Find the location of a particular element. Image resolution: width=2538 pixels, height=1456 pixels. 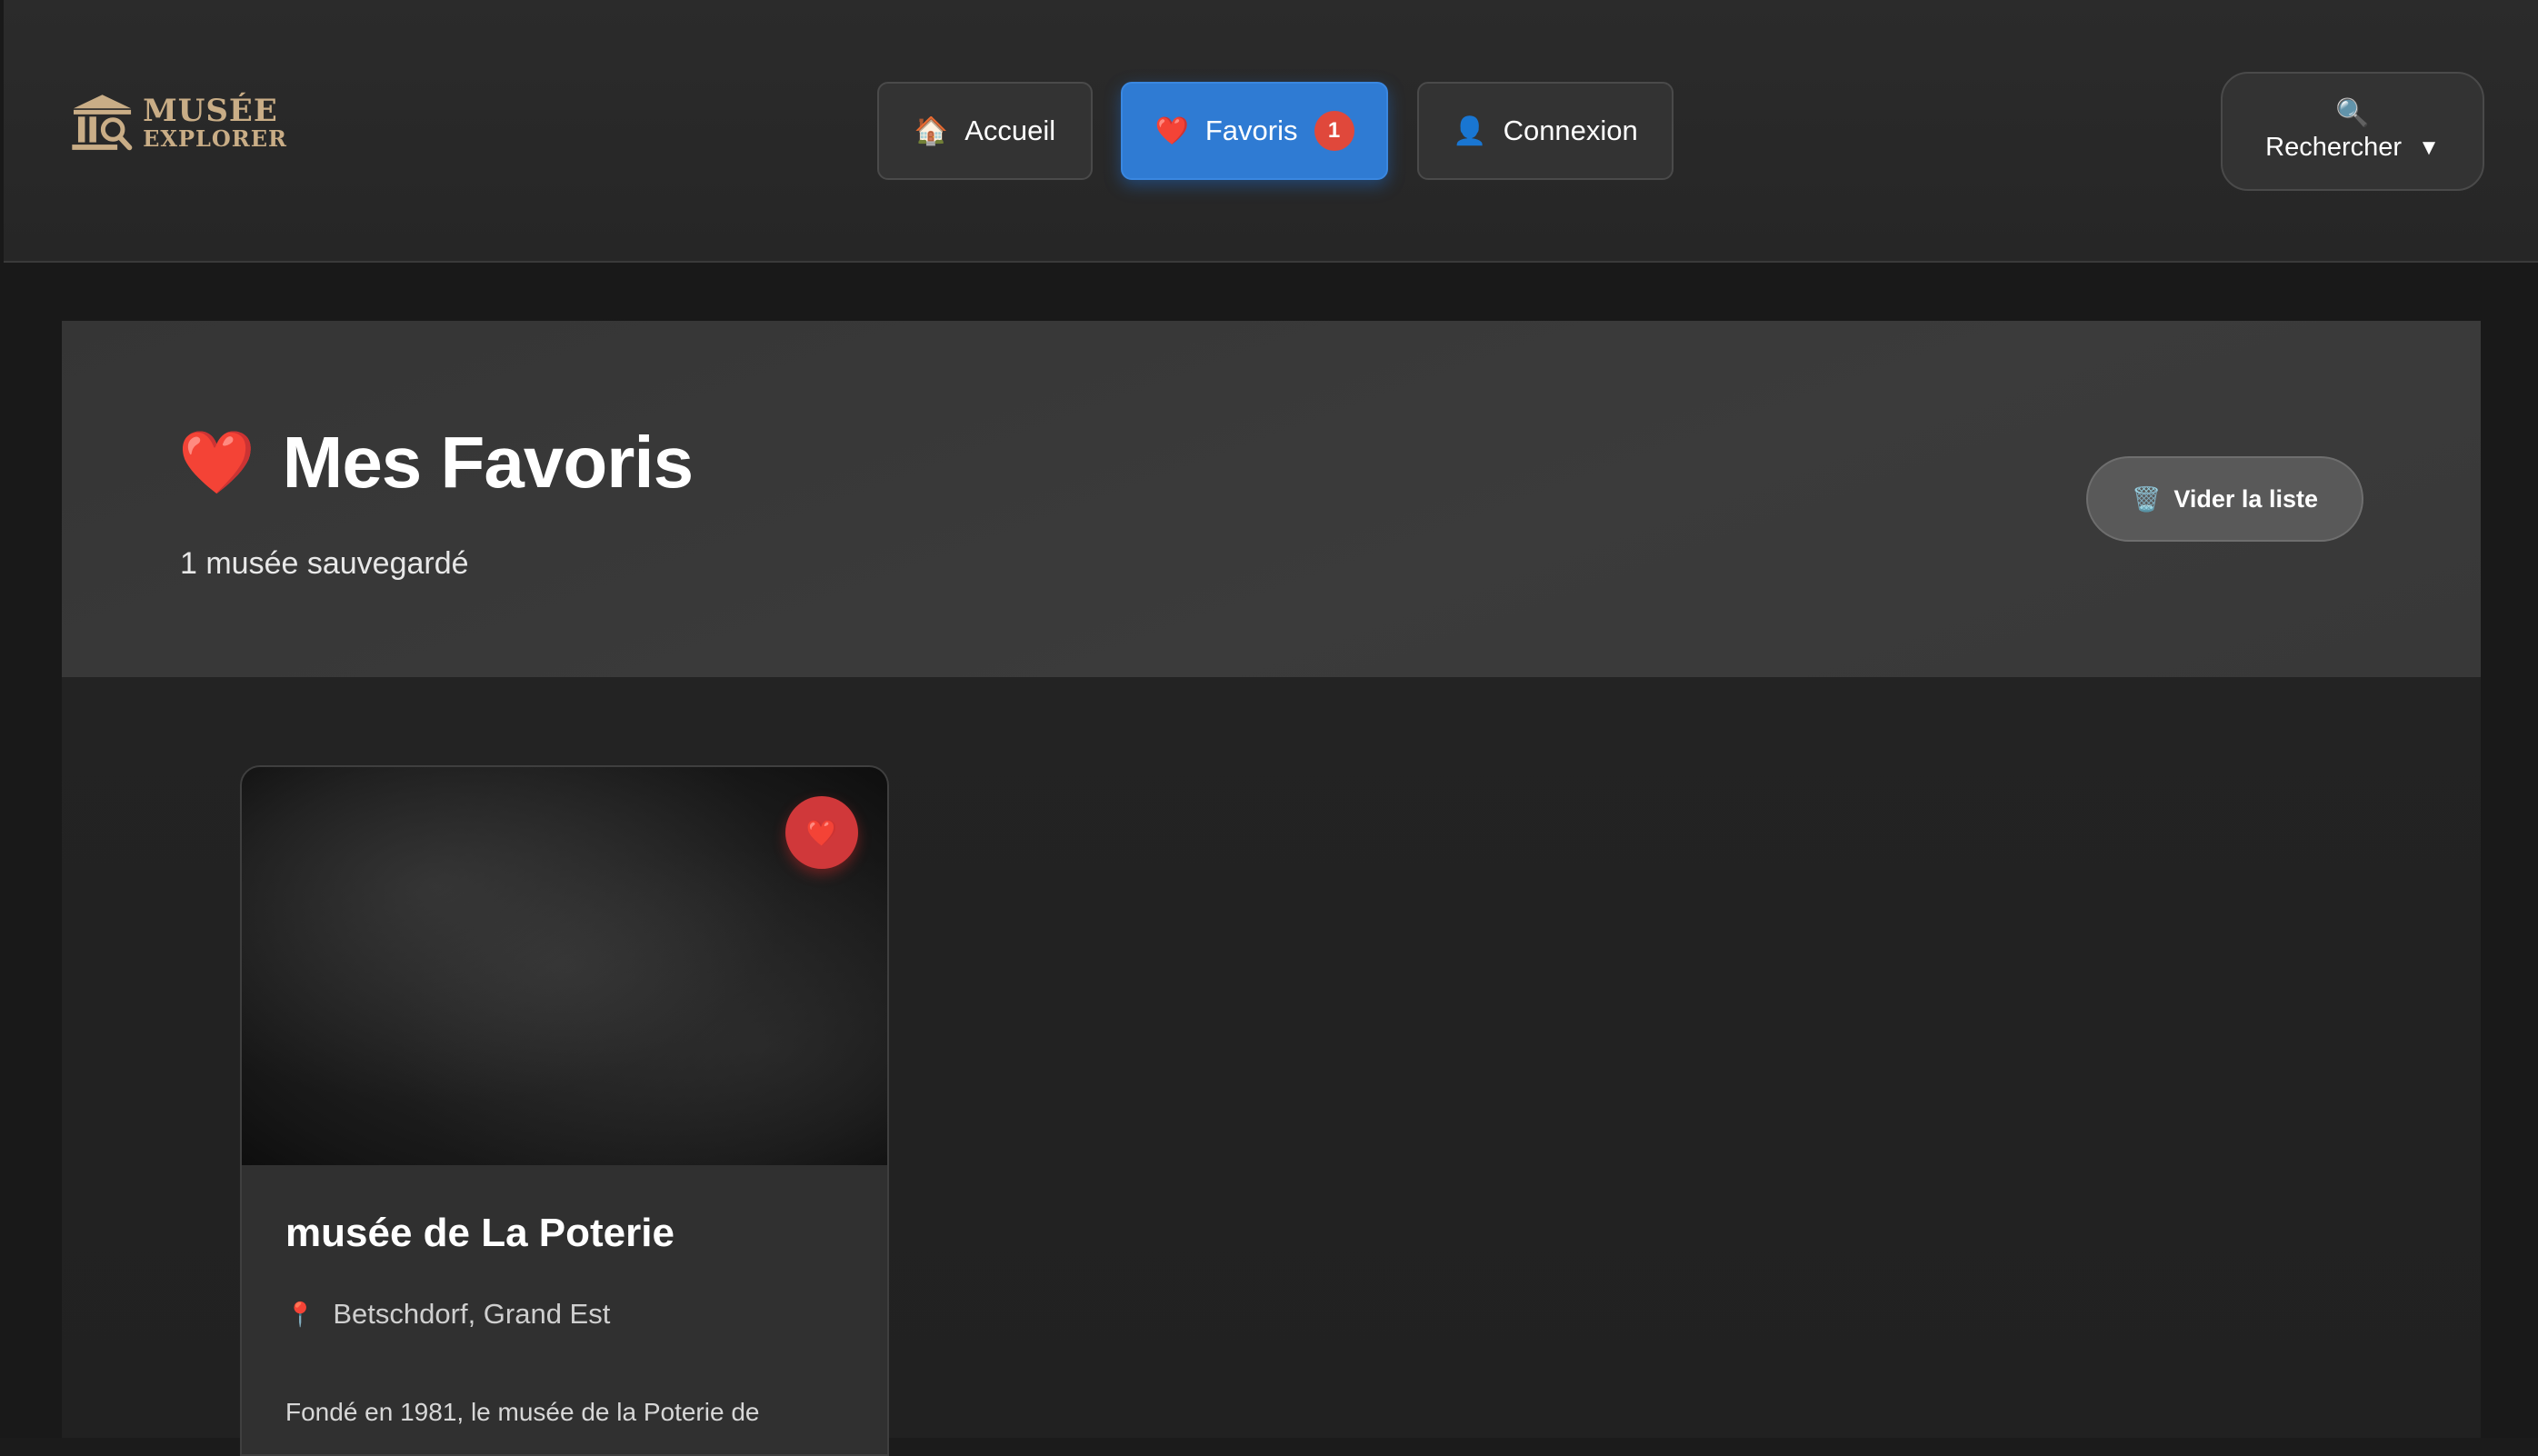

logo-line-1: MUSÉE is located at coordinates (211, 111).